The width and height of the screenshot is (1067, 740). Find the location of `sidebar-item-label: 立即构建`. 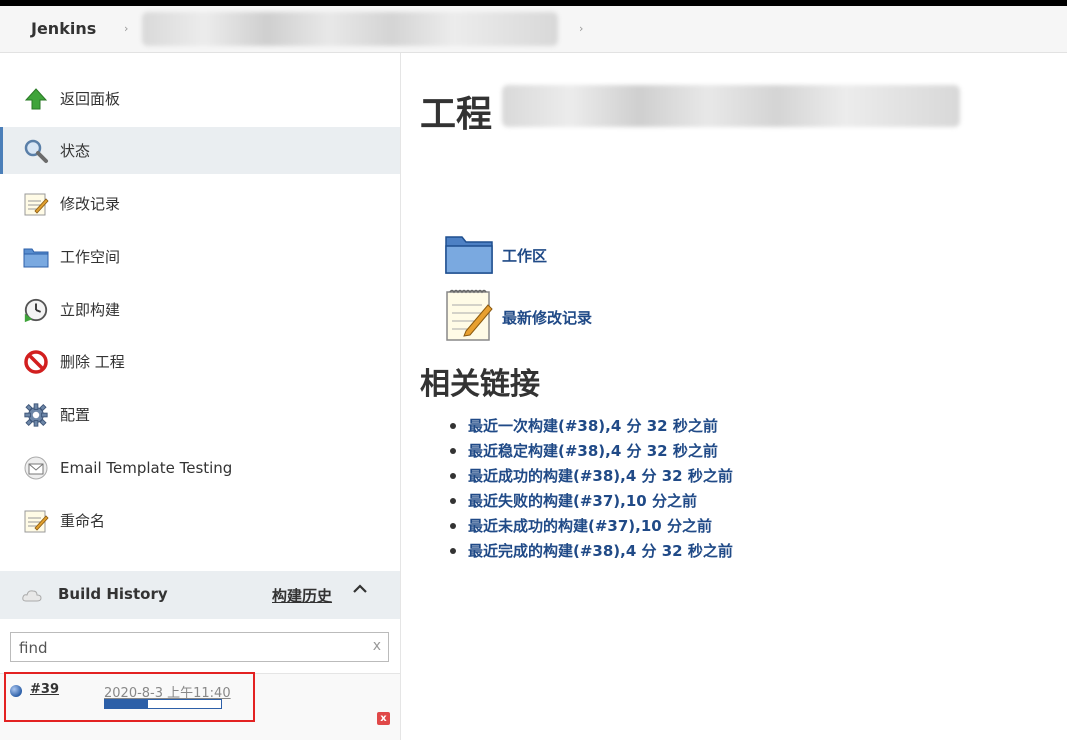

sidebar-item-label: 立即构建 is located at coordinates (90, 310).